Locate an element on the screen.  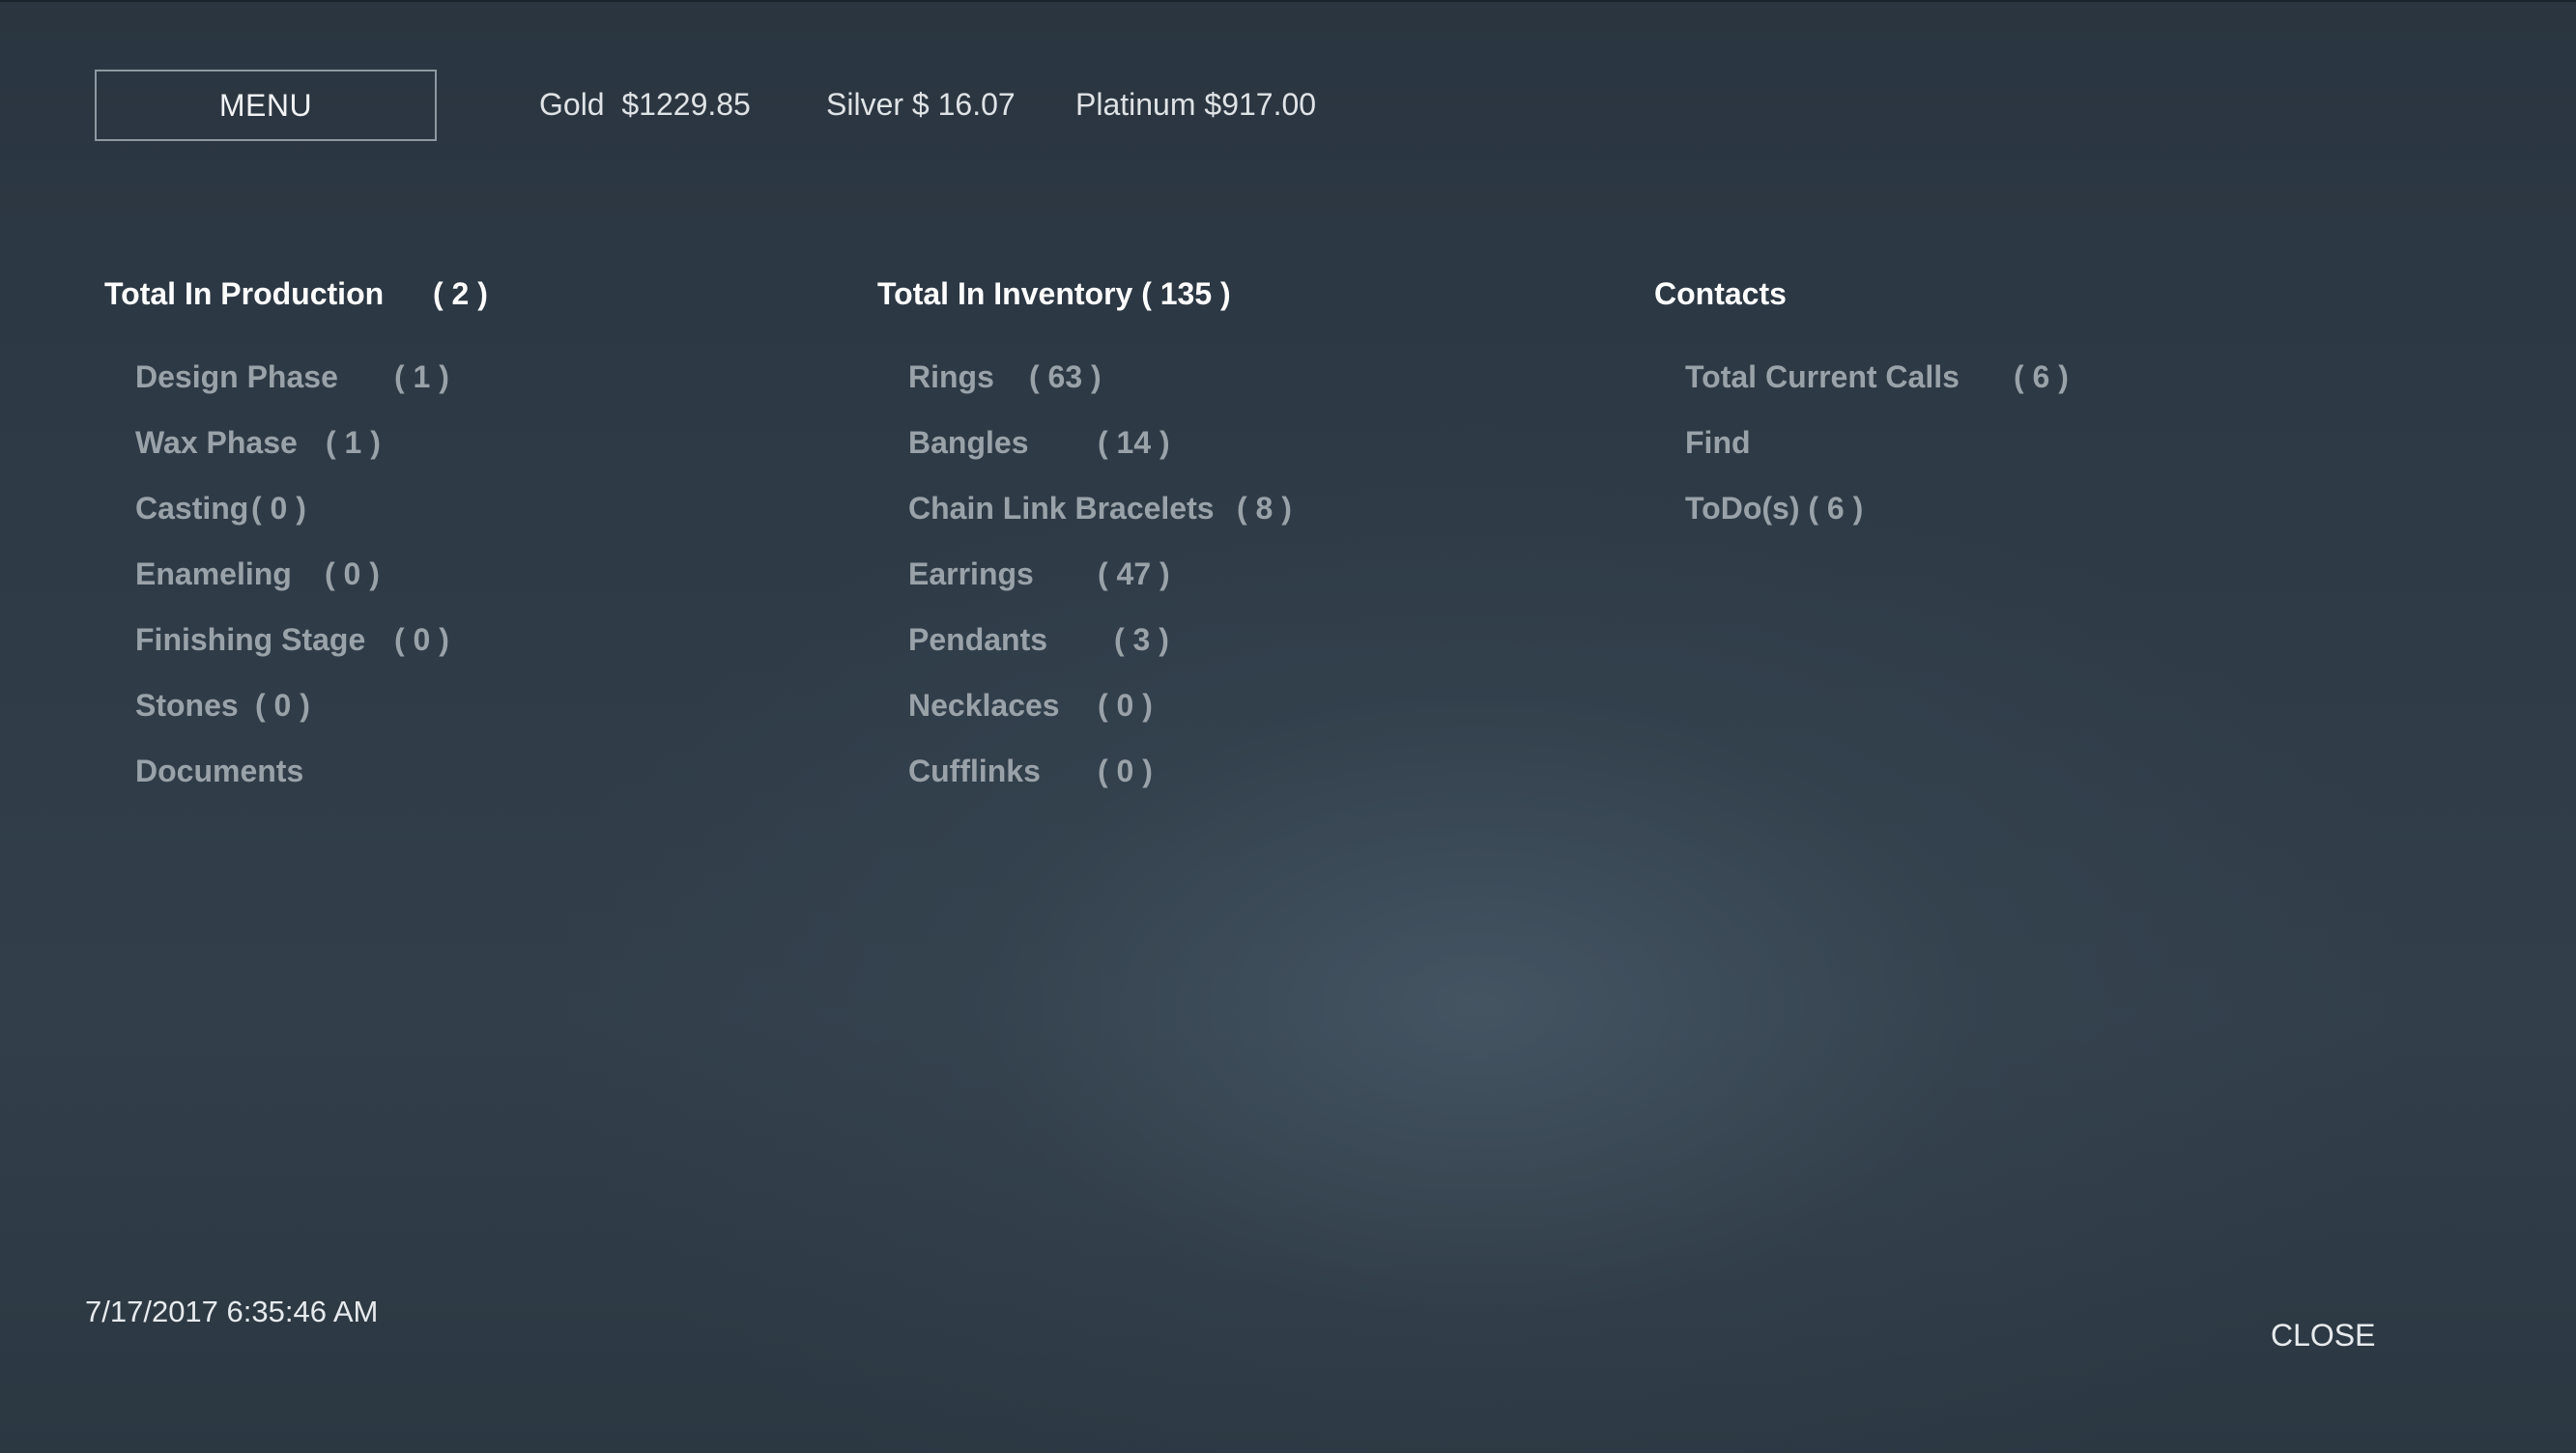
menu-button: MENU is located at coordinates (266, 105).